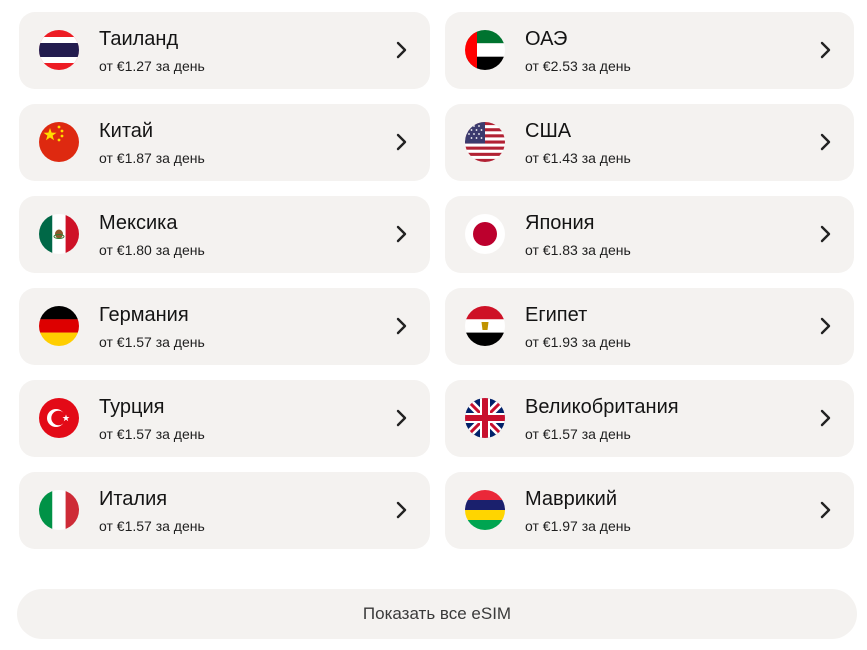 The image size is (867, 650). What do you see at coordinates (485, 418) in the screenshot?
I see `uk-flag-icon` at bounding box center [485, 418].